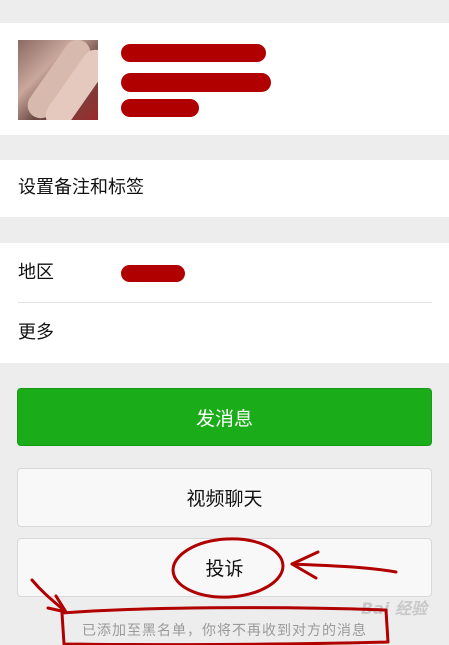 Image resolution: width=449 pixels, height=645 pixels. What do you see at coordinates (58, 80) in the screenshot?
I see `avatar` at bounding box center [58, 80].